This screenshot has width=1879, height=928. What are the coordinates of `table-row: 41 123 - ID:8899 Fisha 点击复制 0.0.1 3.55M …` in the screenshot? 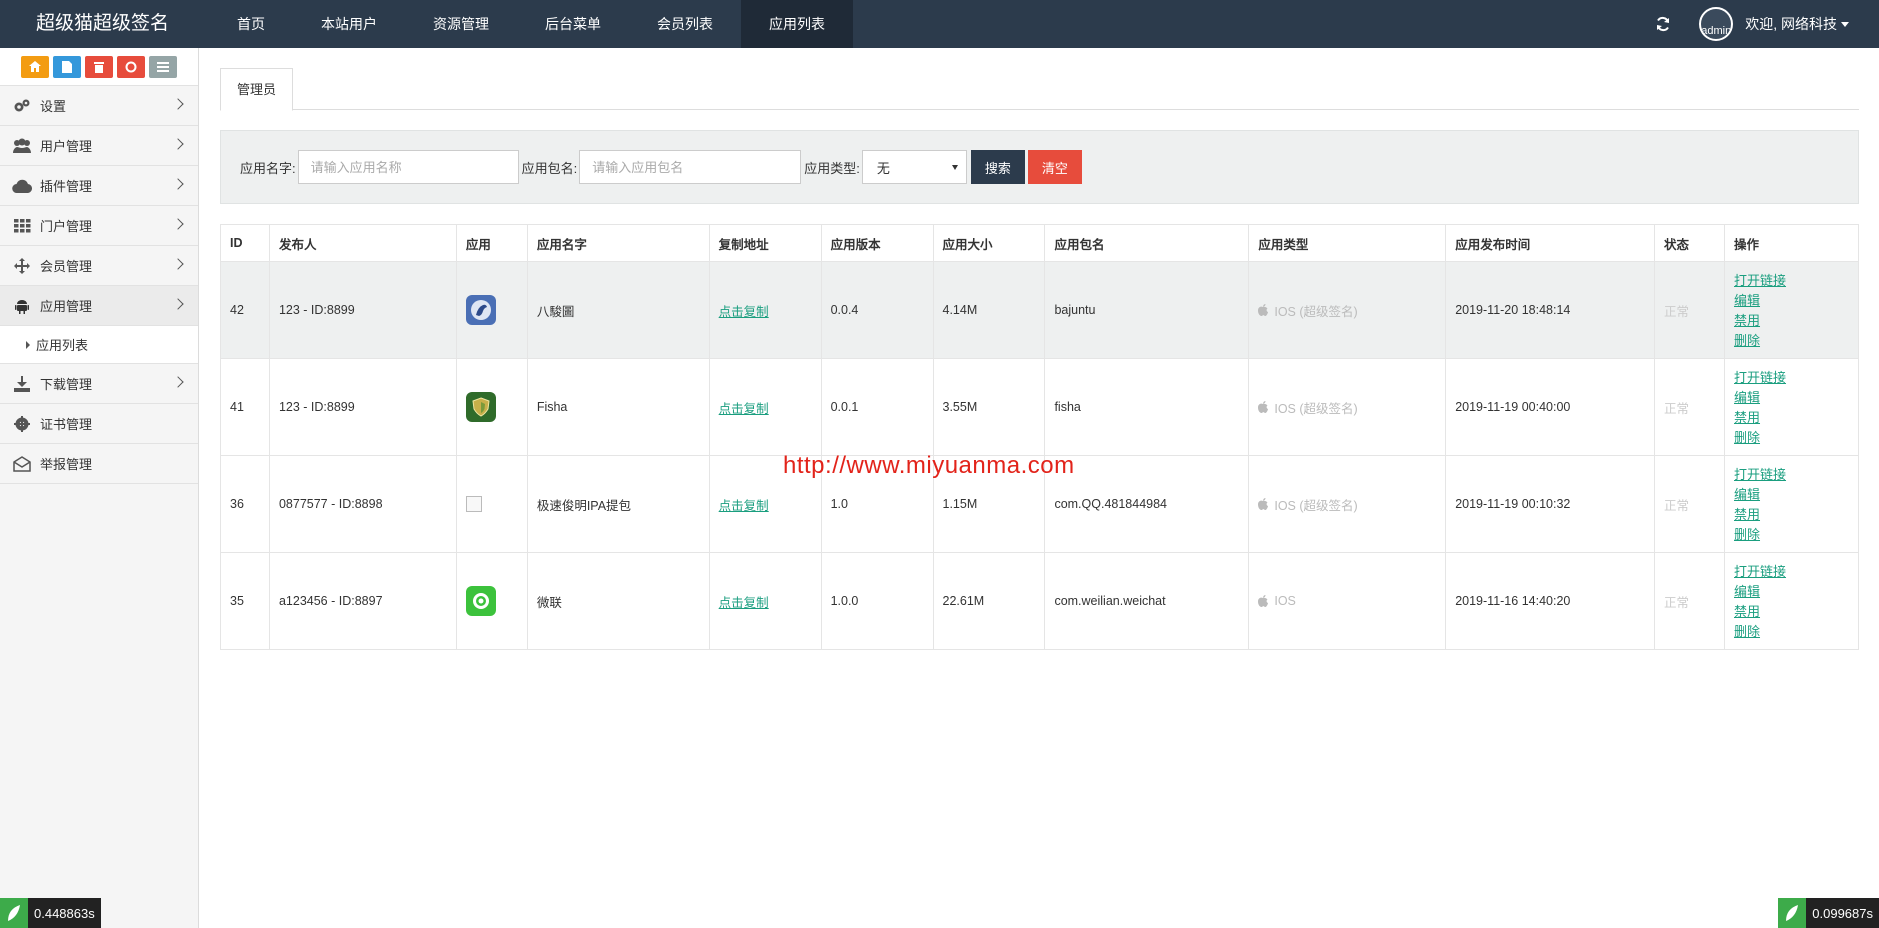 It's located at (1039, 407).